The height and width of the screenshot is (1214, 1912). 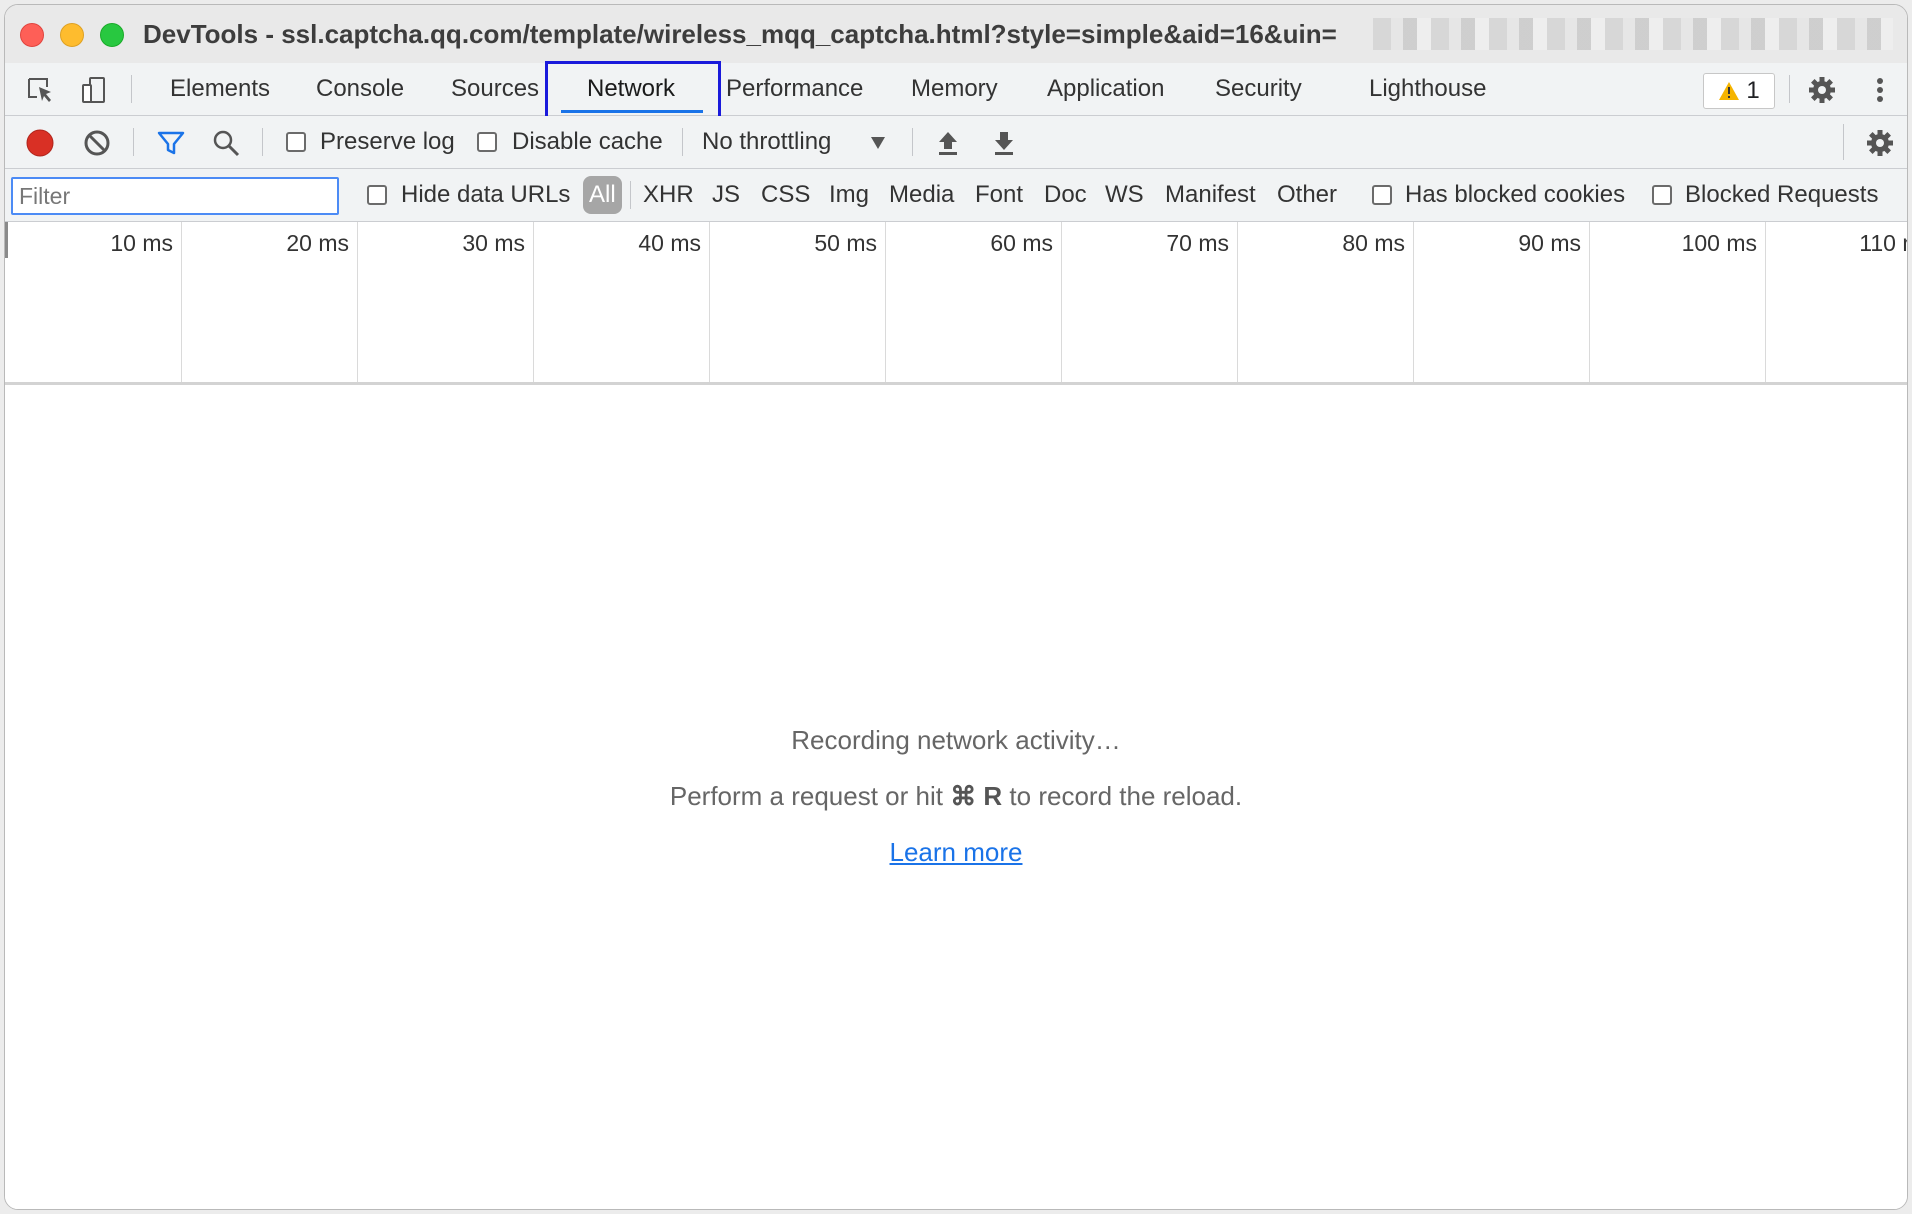 What do you see at coordinates (669, 243) in the screenshot?
I see `timeline-tick-label: 40 ms` at bounding box center [669, 243].